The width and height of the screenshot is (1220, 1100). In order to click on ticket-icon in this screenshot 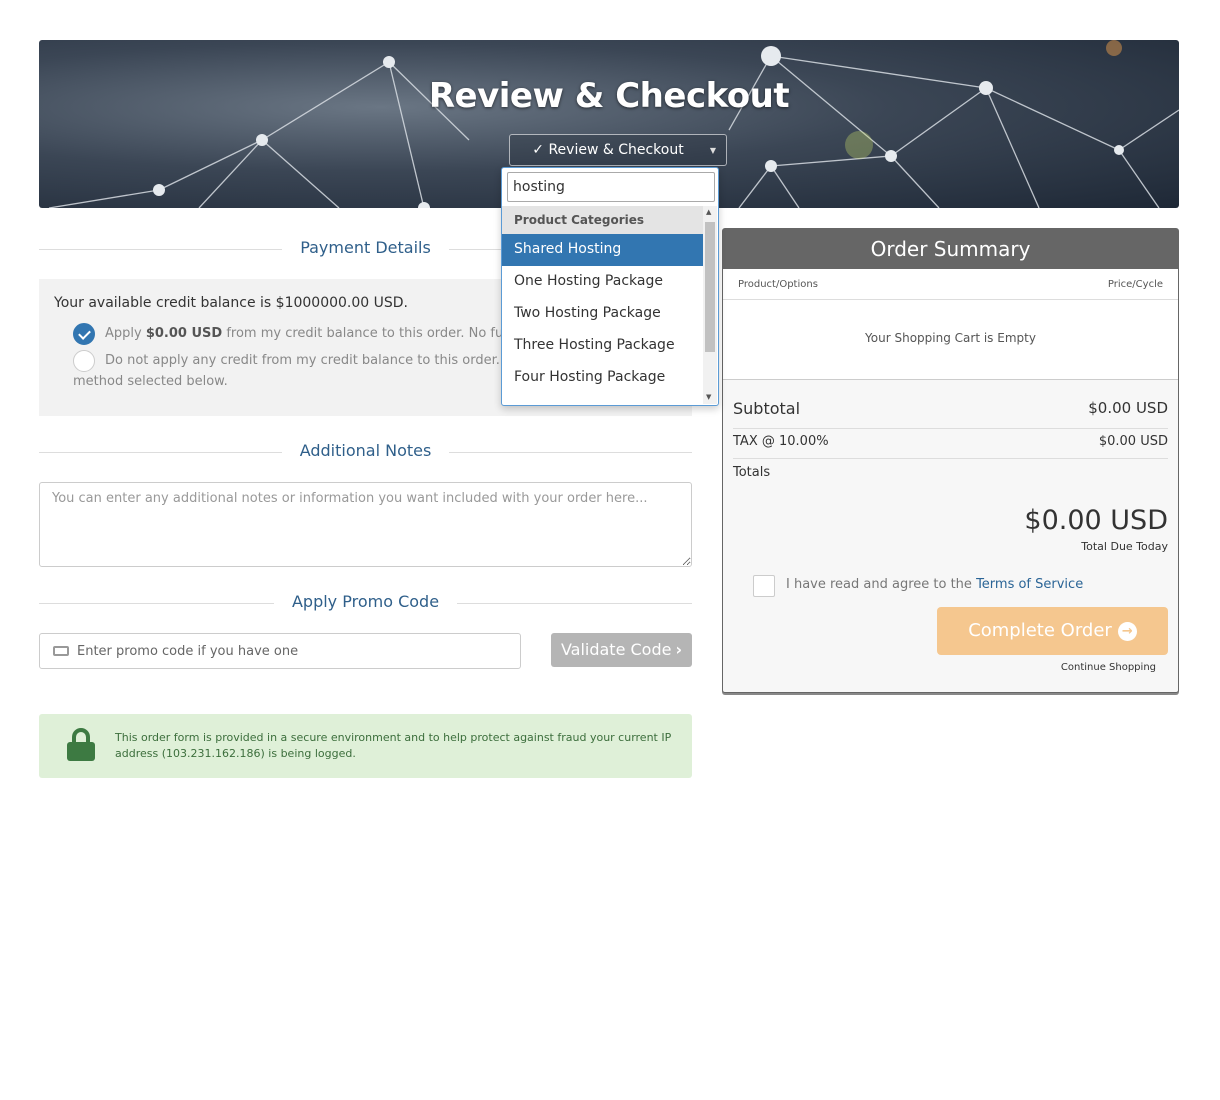, I will do `click(61, 651)`.